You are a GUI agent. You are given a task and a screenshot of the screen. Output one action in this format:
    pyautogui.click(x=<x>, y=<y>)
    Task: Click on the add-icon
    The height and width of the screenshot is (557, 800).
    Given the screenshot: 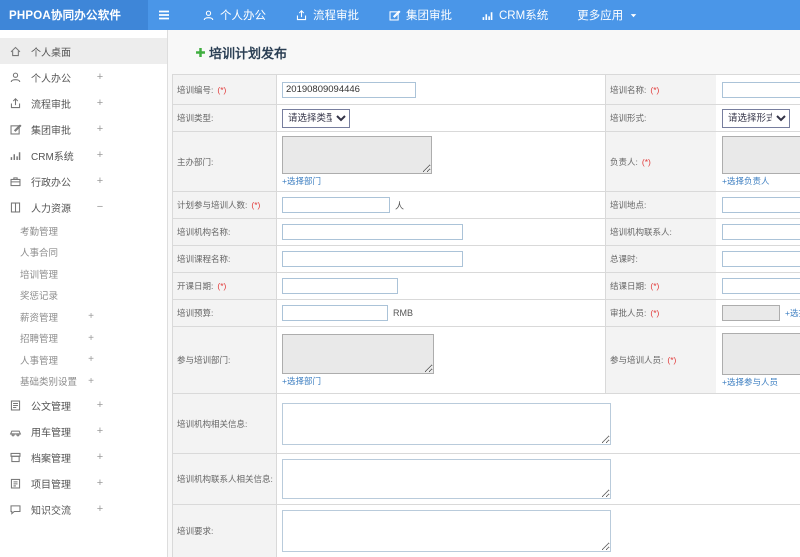 What is the action you would take?
    pyautogui.click(x=200, y=52)
    